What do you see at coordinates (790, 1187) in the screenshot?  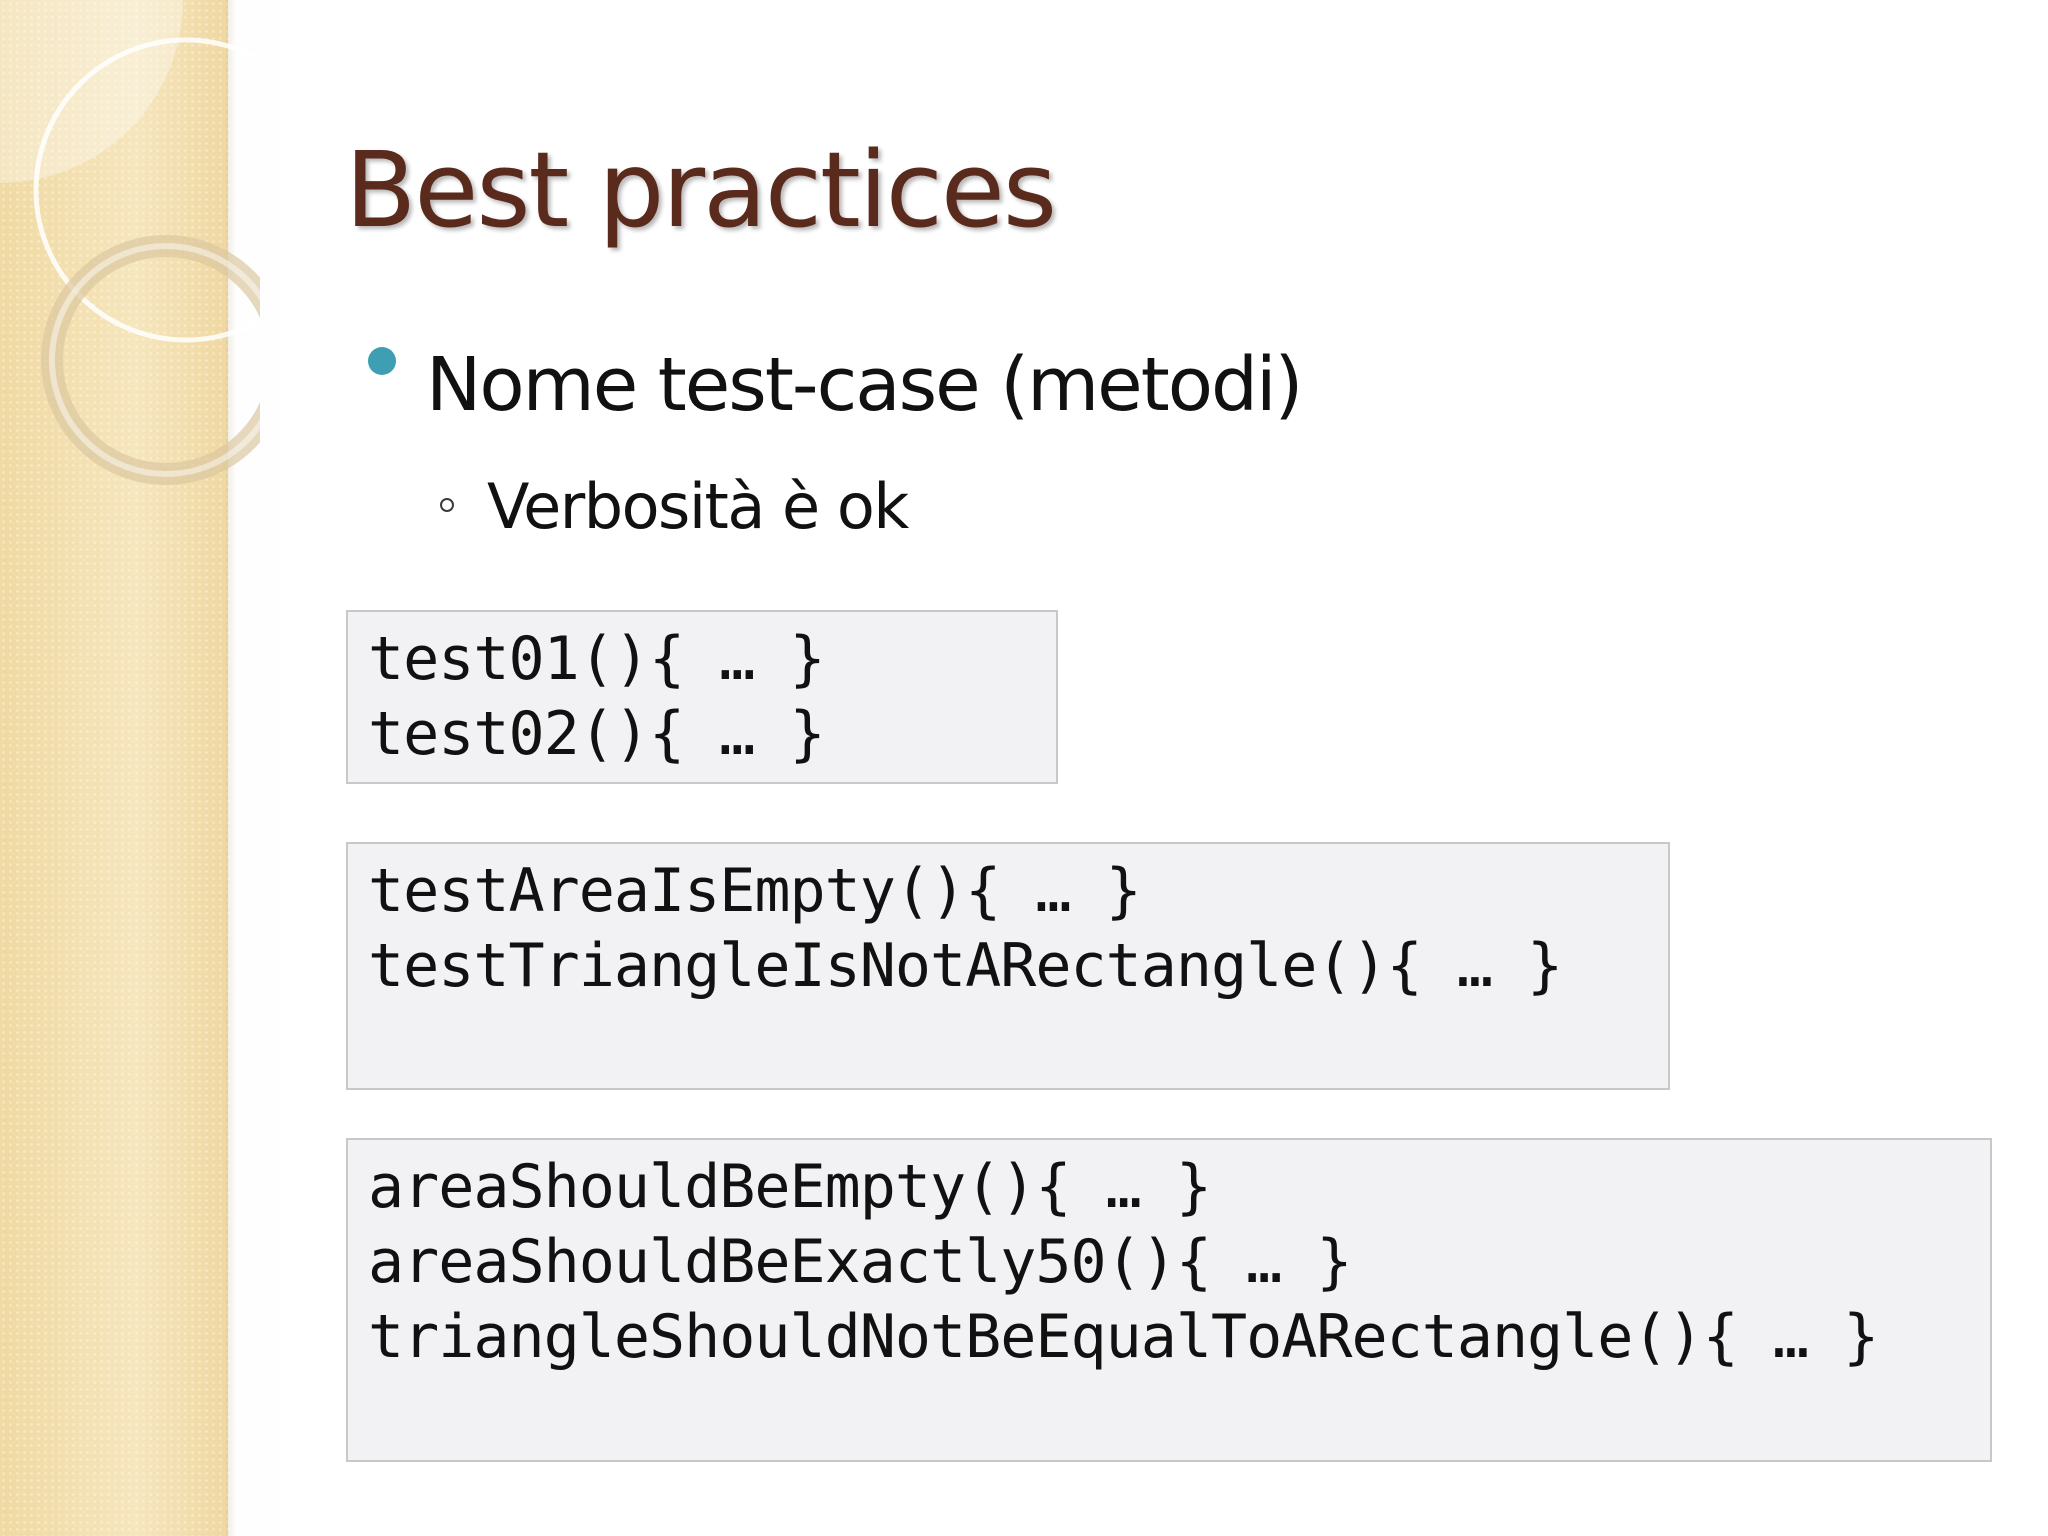 I see `code-line: areaShouldBeEmpty(){ … }` at bounding box center [790, 1187].